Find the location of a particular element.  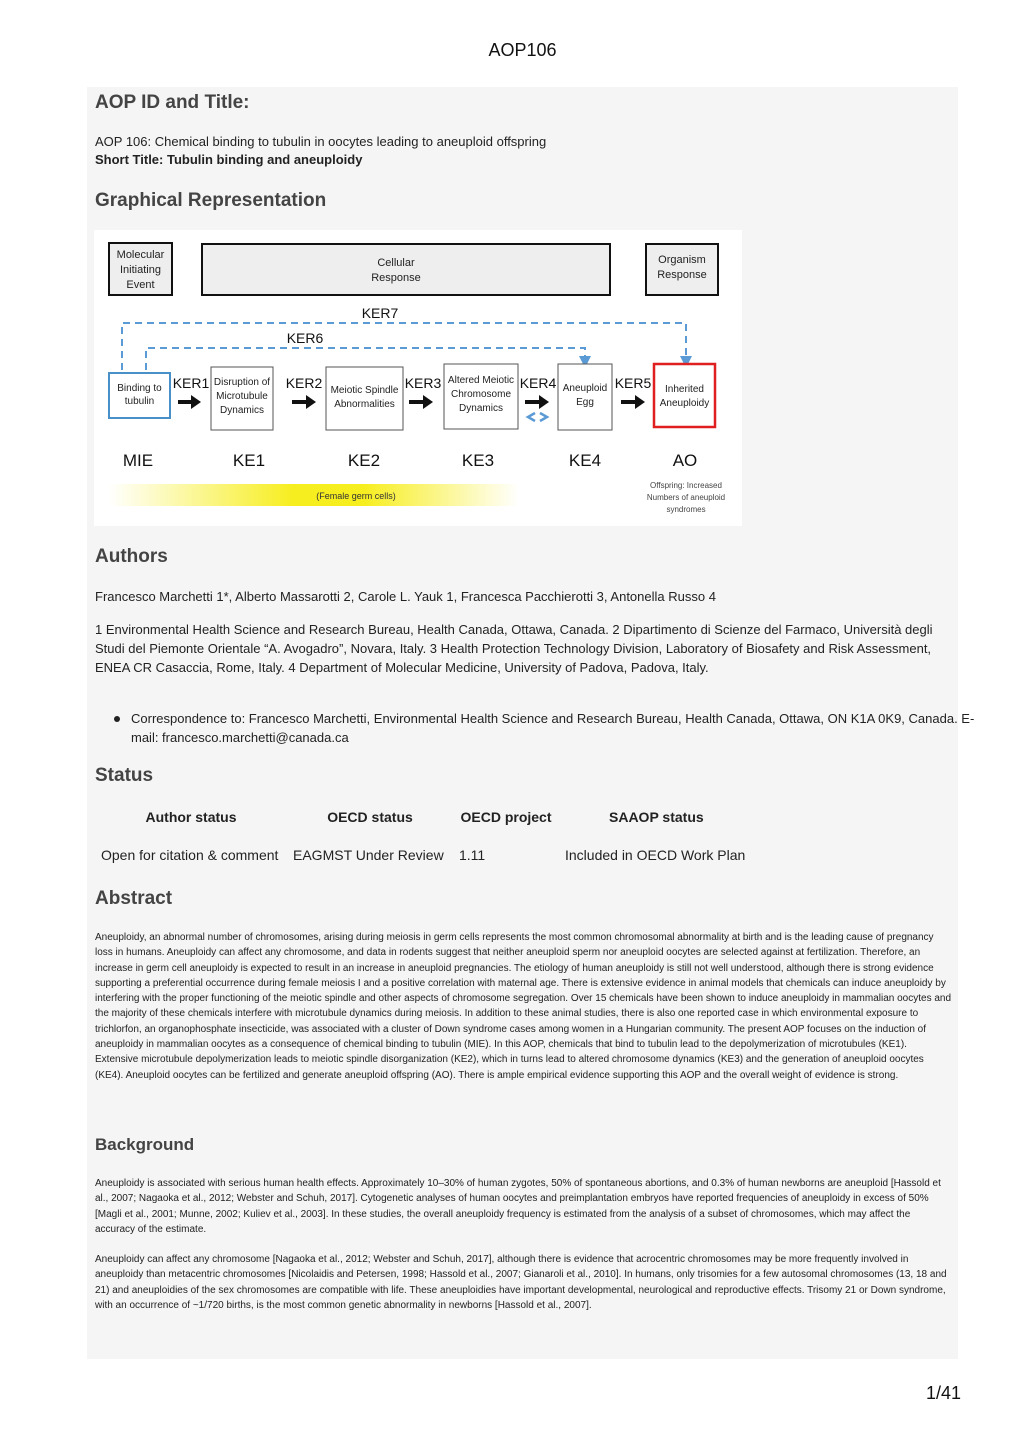

ker3: KER3 is located at coordinates (423, 392).